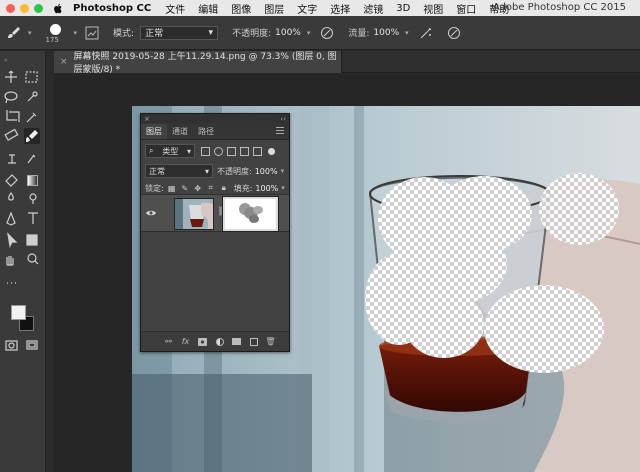 The image size is (640, 472). Describe the element at coordinates (52, 39) in the screenshot. I see `brush-size-value: 175` at that location.